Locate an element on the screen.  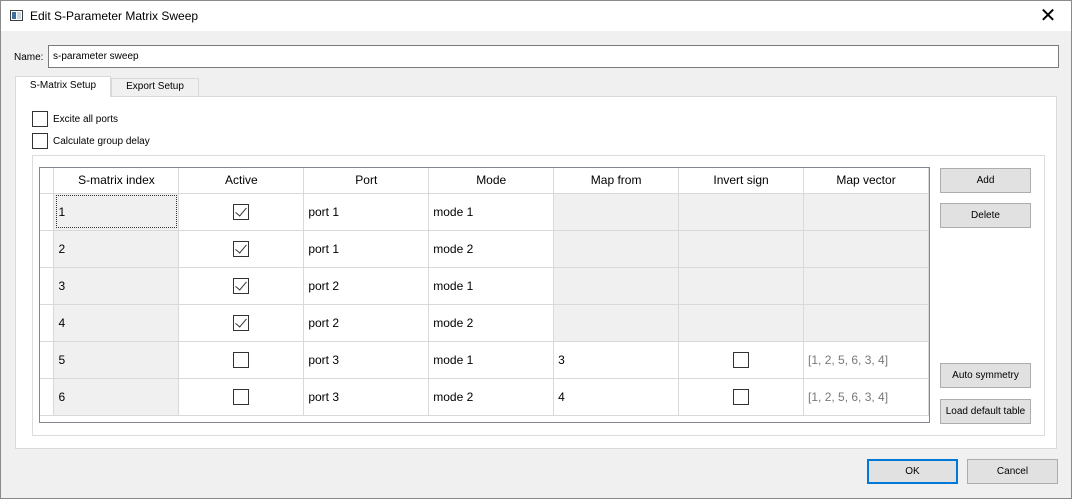
table-row: 1 port 1 mode 1 is located at coordinates (484, 212).